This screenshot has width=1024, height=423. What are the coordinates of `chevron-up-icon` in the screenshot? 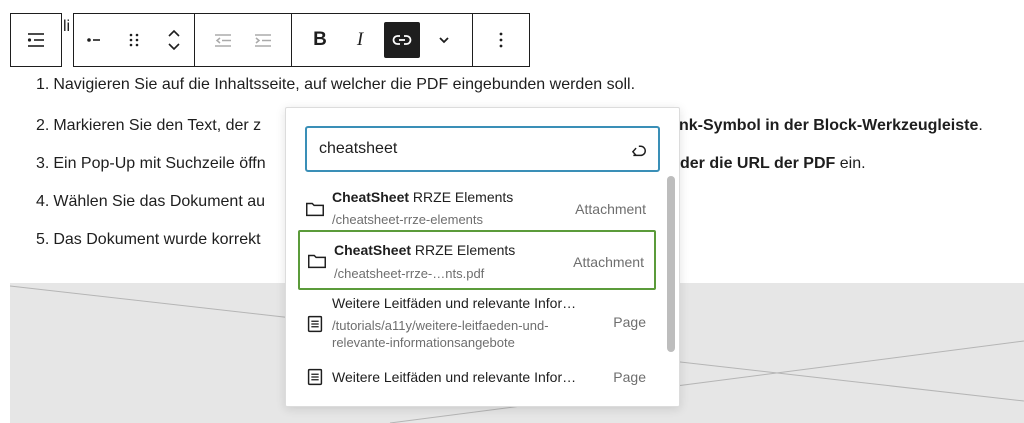 It's located at (174, 33).